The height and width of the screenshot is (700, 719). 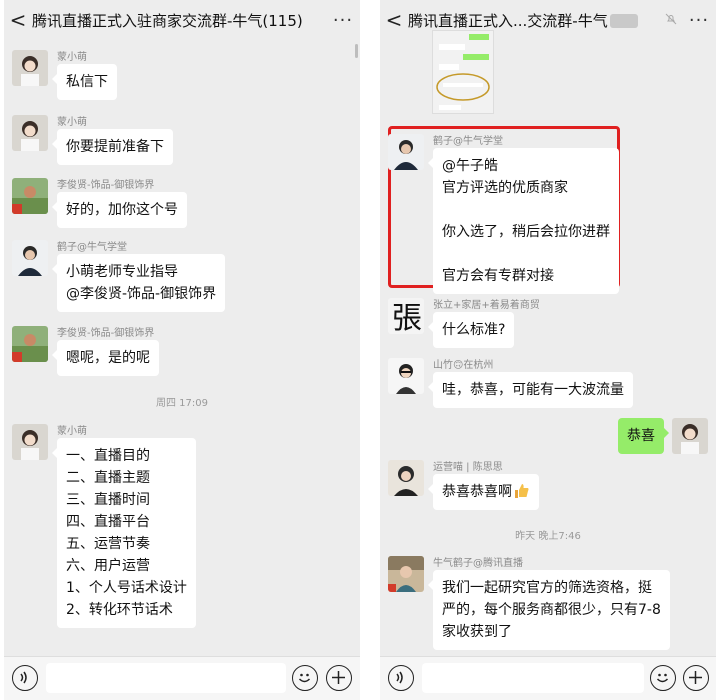 What do you see at coordinates (468, 467) in the screenshot?
I see `sender-name: 运营喵 | 陈思思` at bounding box center [468, 467].